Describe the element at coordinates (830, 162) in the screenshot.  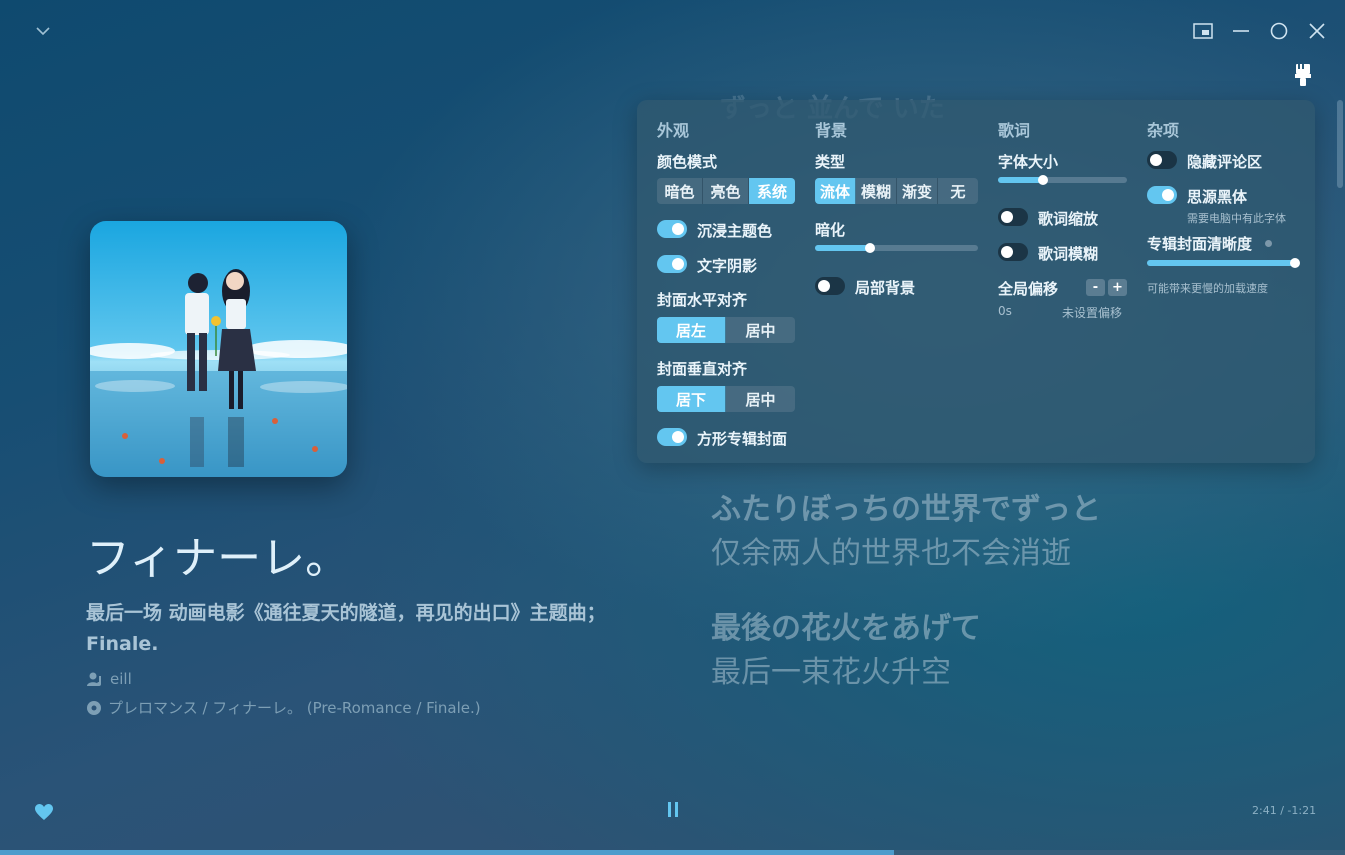
I see `bg-type-label: 类型` at that location.